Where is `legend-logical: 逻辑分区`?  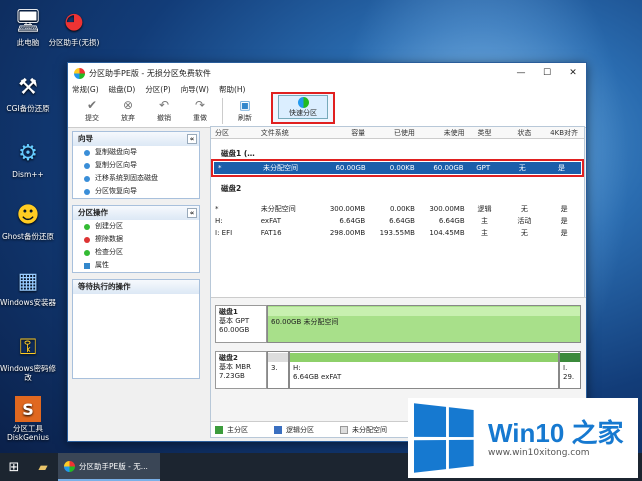
legend-logical: 逻辑分区 is located at coordinates (294, 429).